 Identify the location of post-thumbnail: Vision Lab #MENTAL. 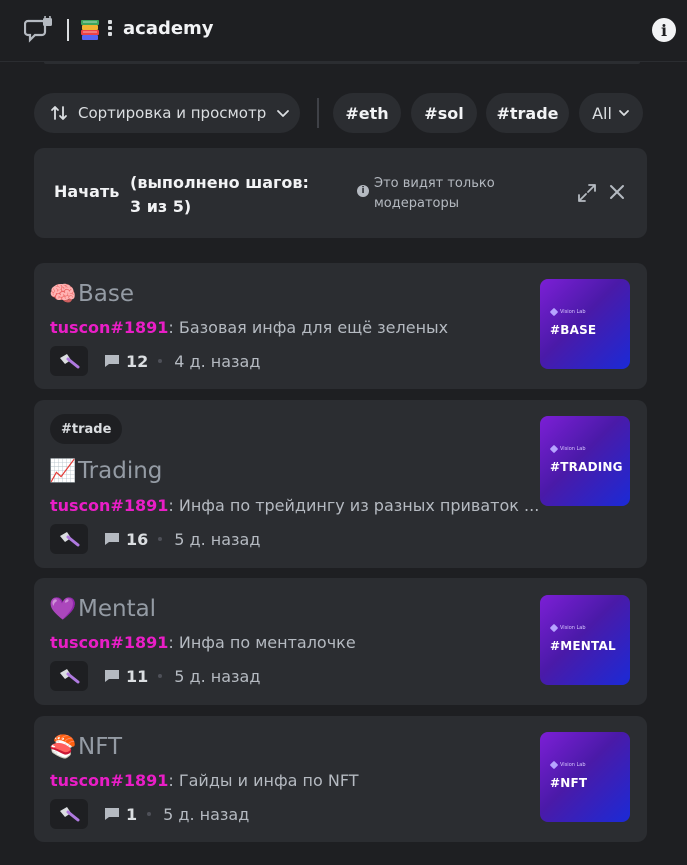
(585, 640).